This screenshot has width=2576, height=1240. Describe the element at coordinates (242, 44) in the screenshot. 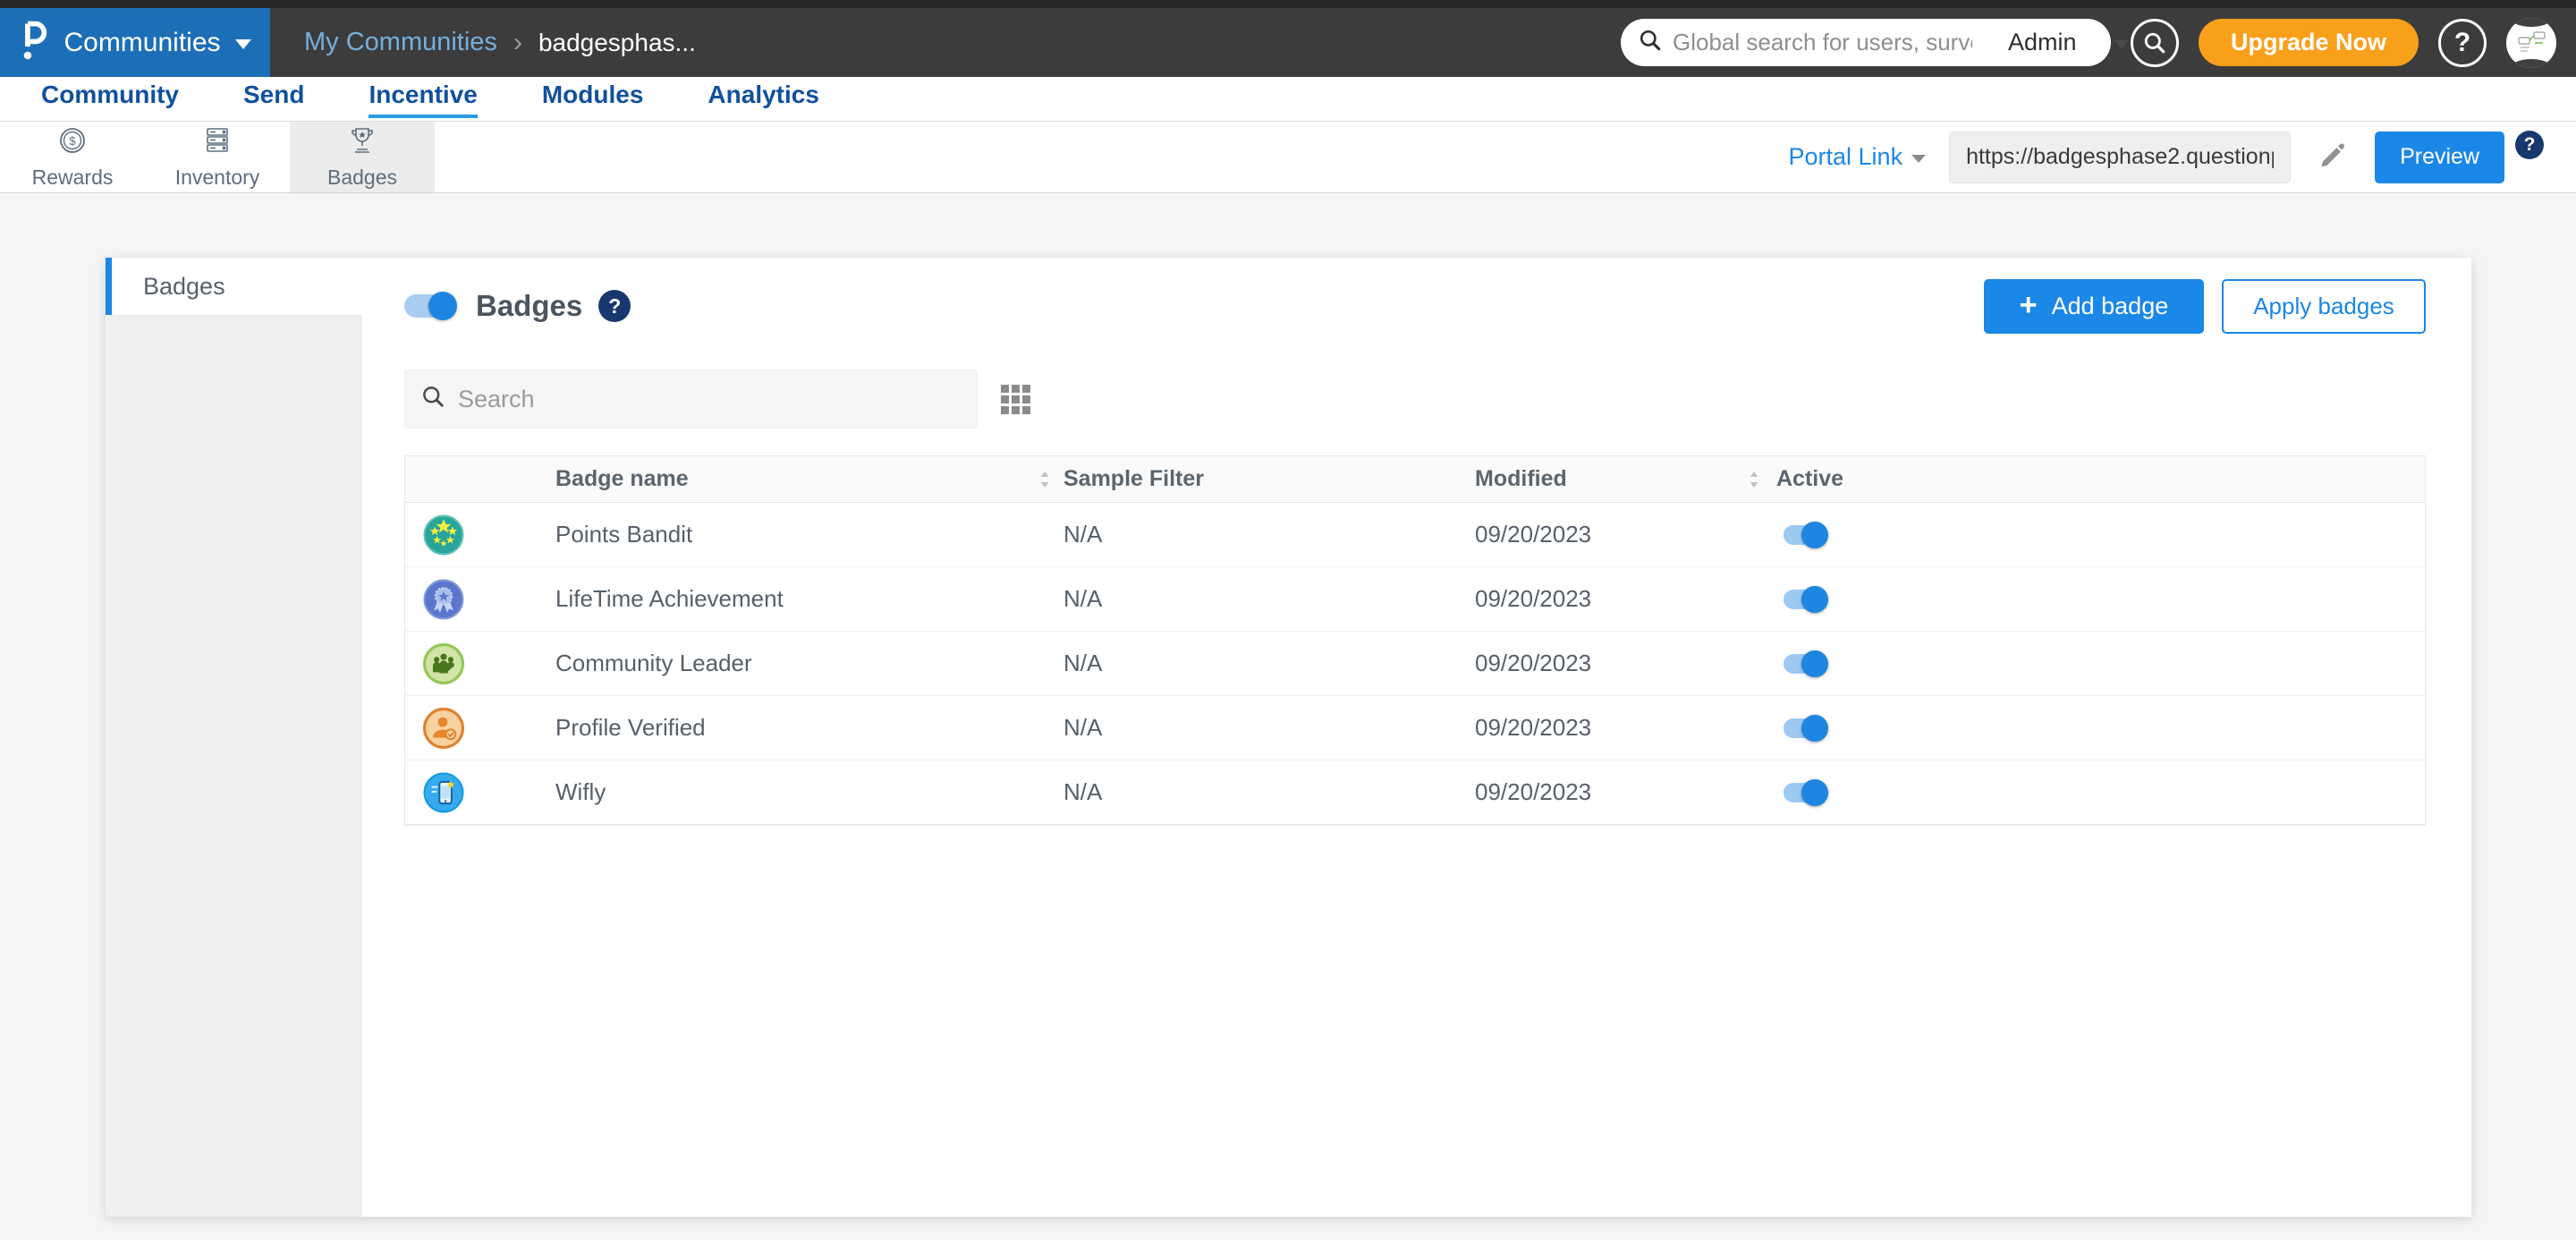

I see `chevron-down-icon` at that location.